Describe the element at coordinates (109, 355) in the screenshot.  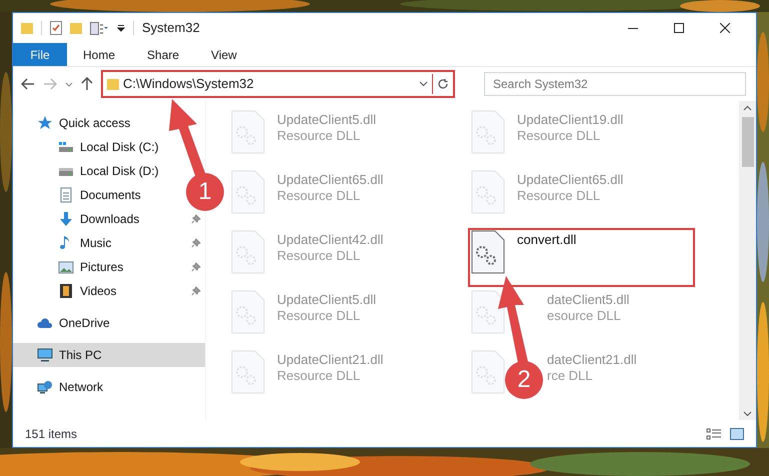
I see `sidebar-item: This PC` at that location.